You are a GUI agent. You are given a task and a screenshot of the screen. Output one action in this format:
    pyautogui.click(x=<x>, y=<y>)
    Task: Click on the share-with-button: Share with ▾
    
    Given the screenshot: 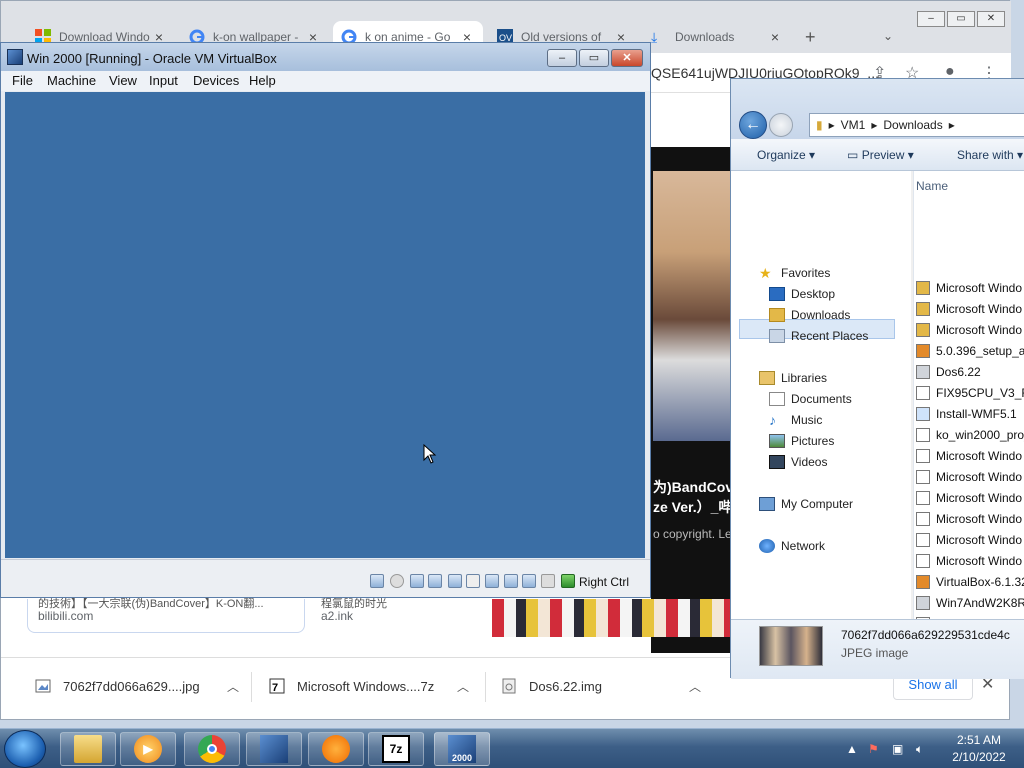 What is the action you would take?
    pyautogui.click(x=990, y=155)
    